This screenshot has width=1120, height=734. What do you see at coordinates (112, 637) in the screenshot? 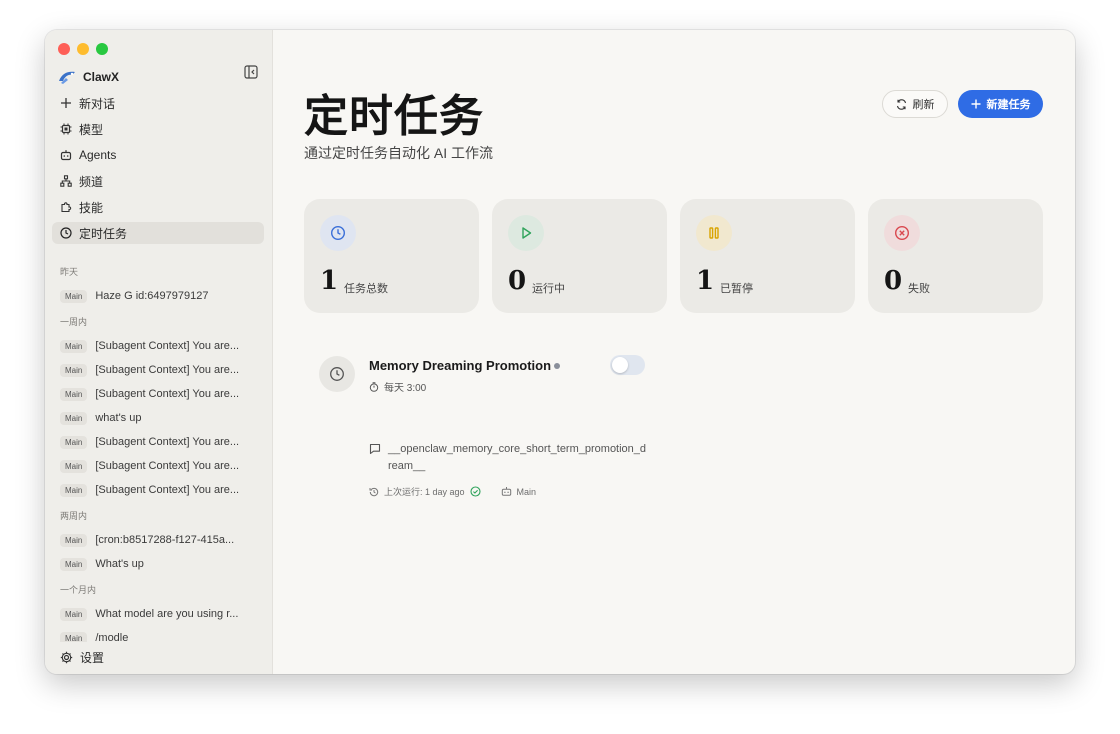
I see `chat-title: /modle` at bounding box center [112, 637].